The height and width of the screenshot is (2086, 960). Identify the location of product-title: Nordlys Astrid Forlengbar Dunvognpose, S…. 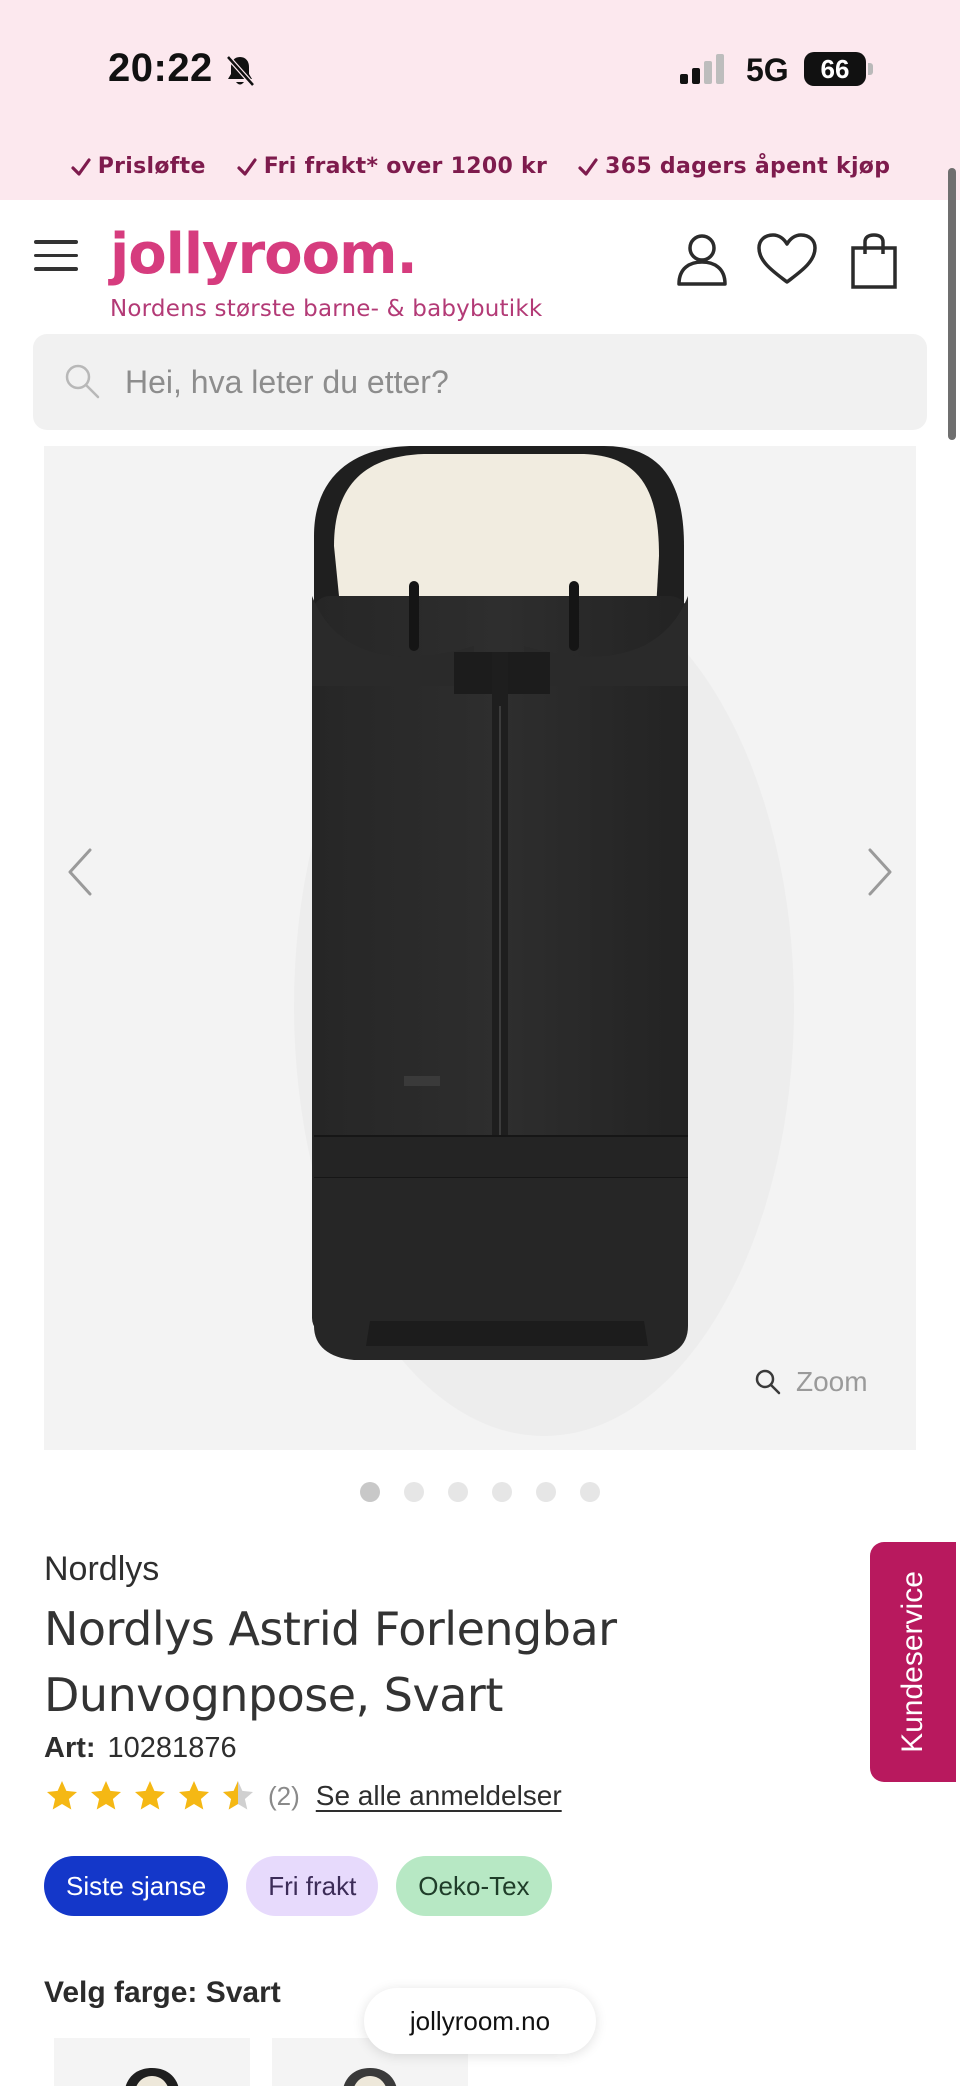
(330, 1662).